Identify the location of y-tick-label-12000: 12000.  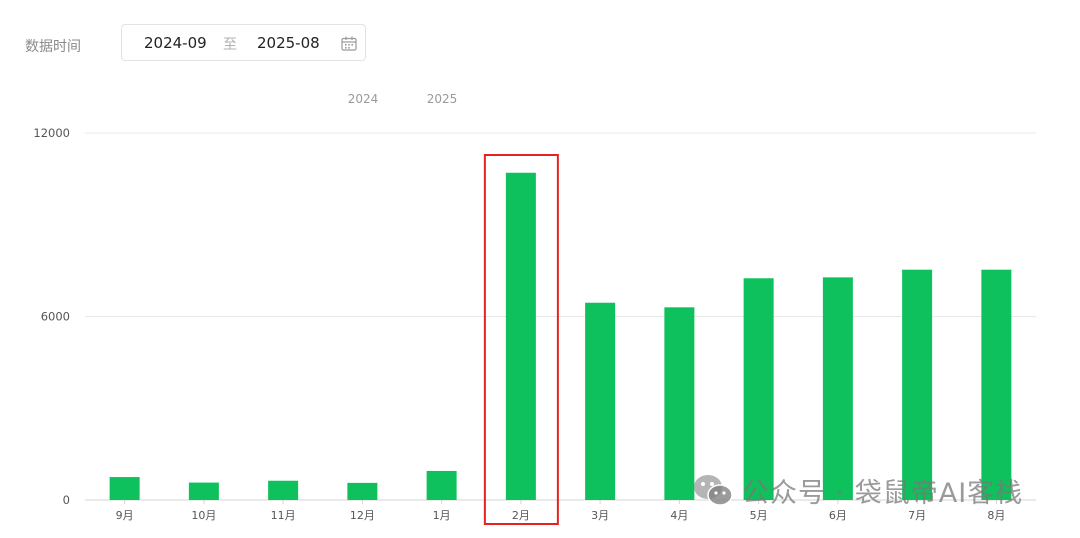
(51, 133).